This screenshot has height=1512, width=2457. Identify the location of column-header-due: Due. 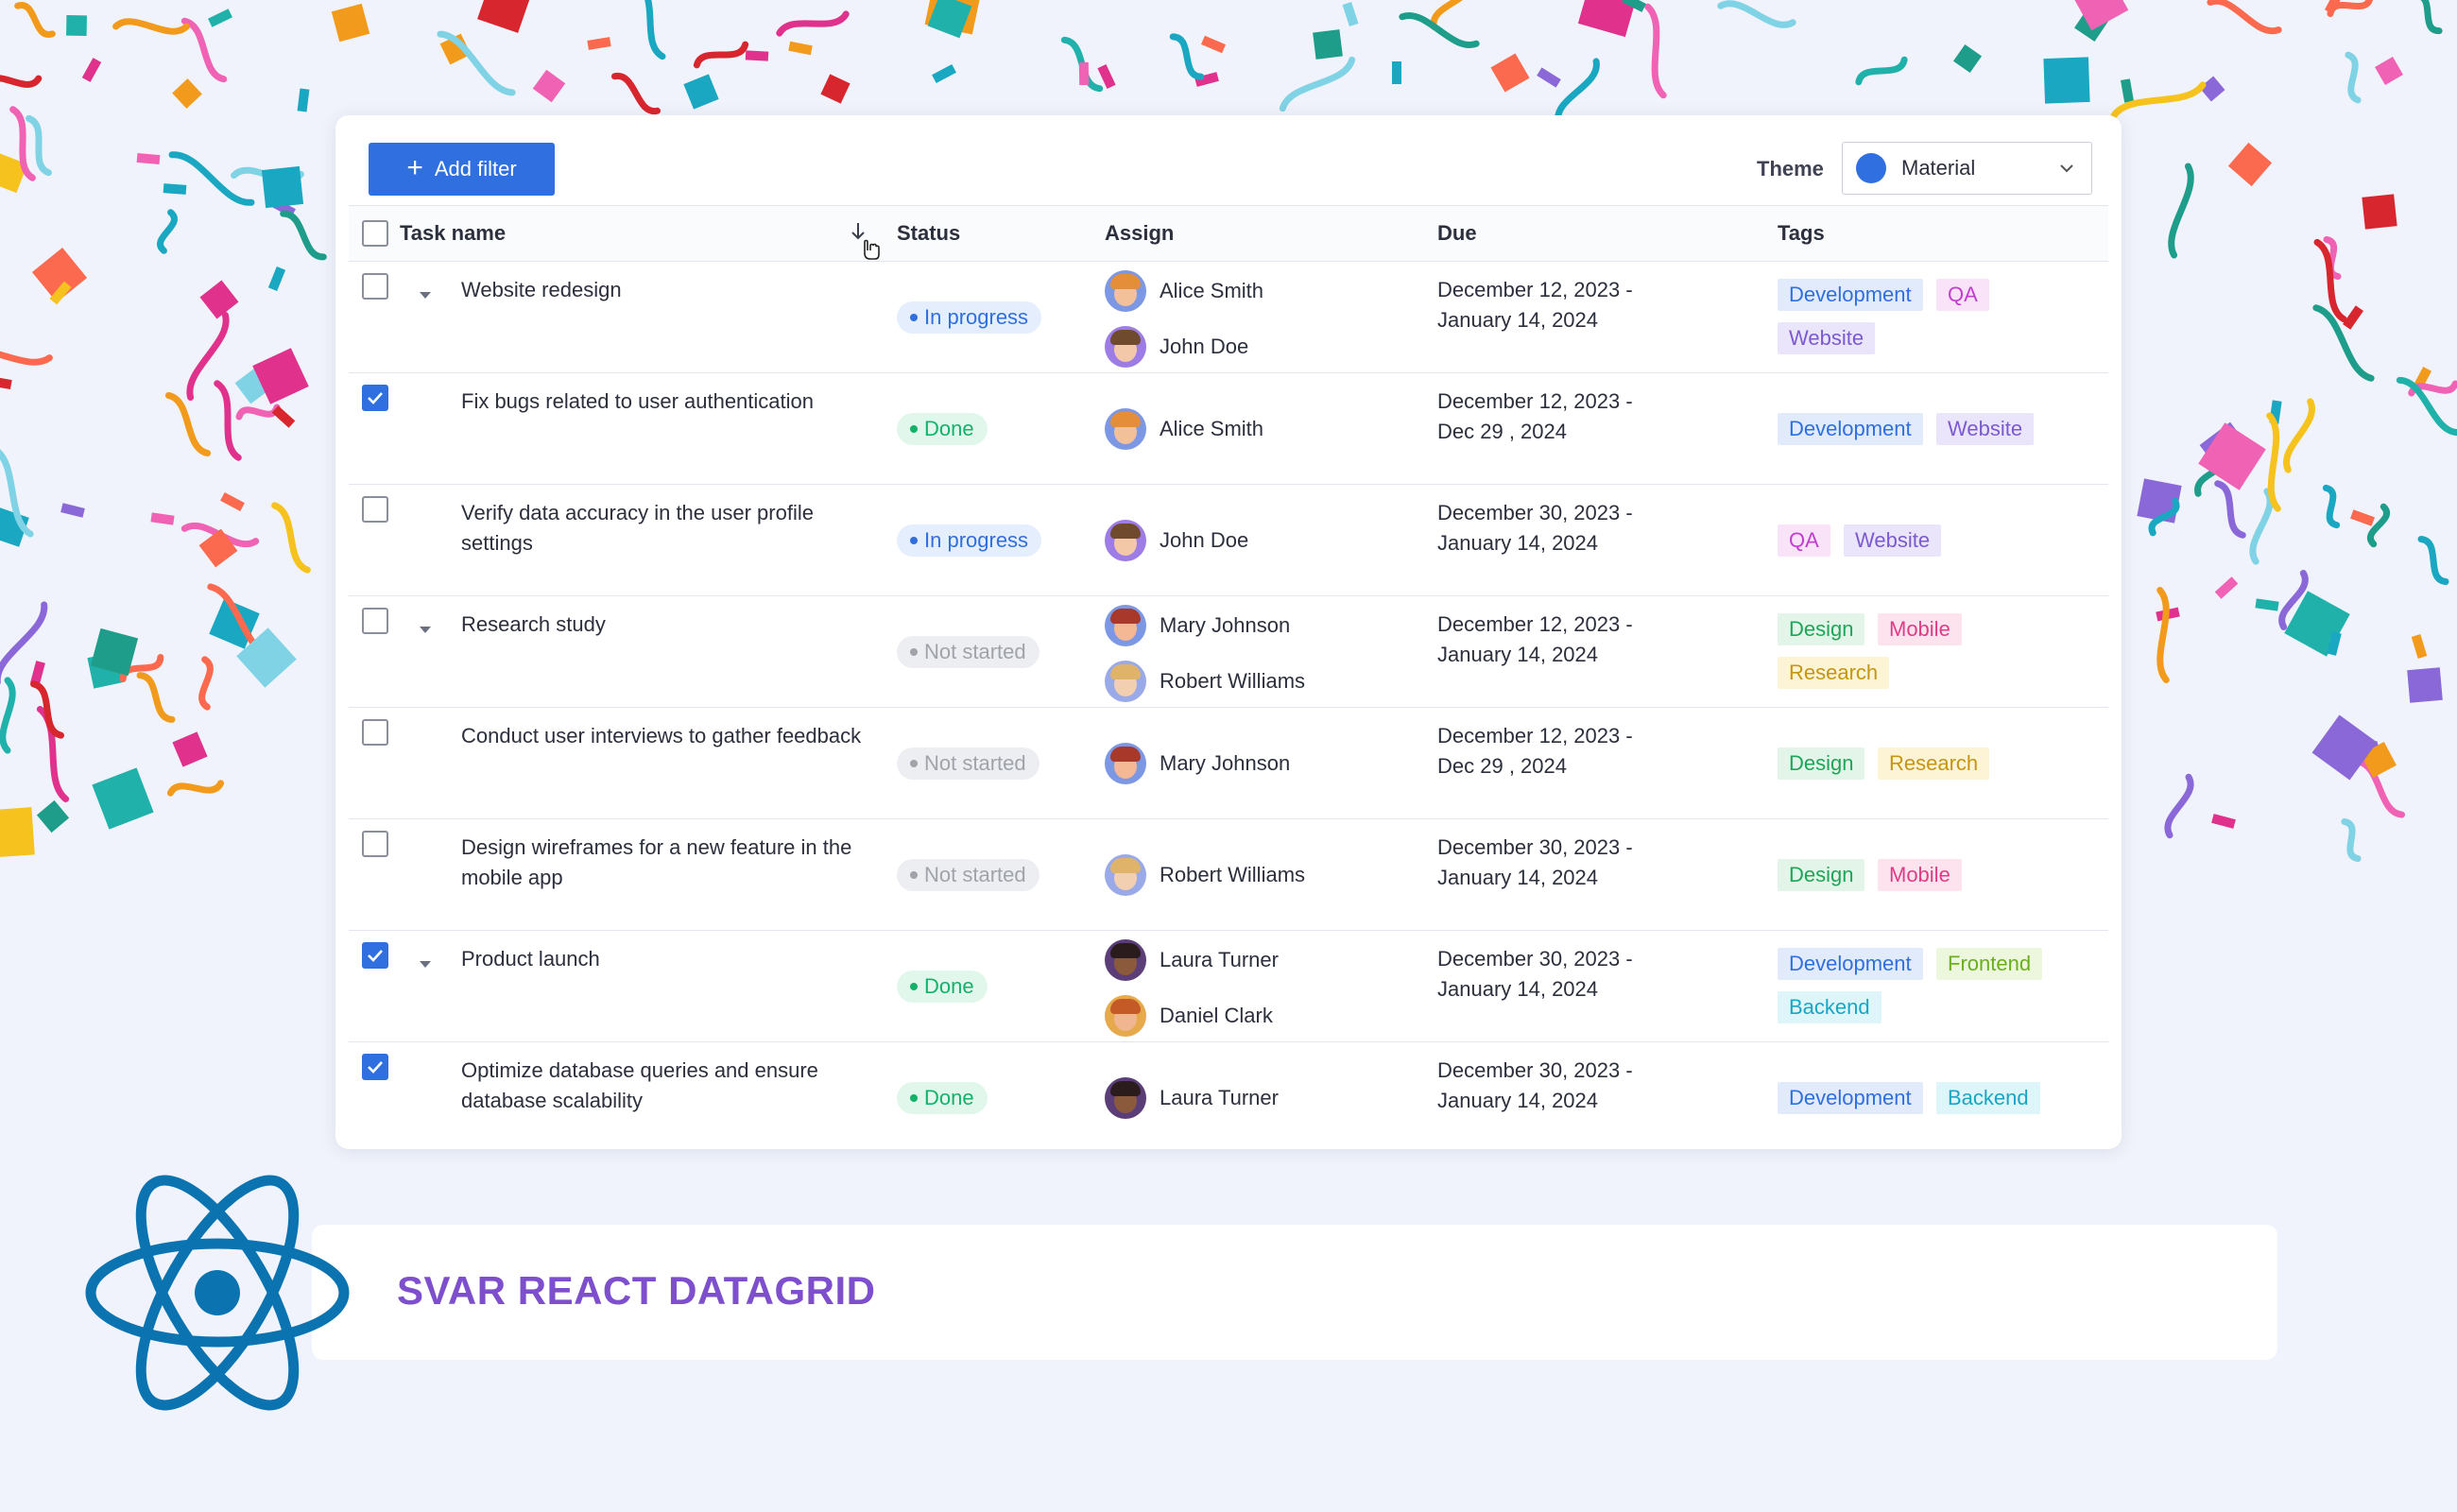
(1457, 233).